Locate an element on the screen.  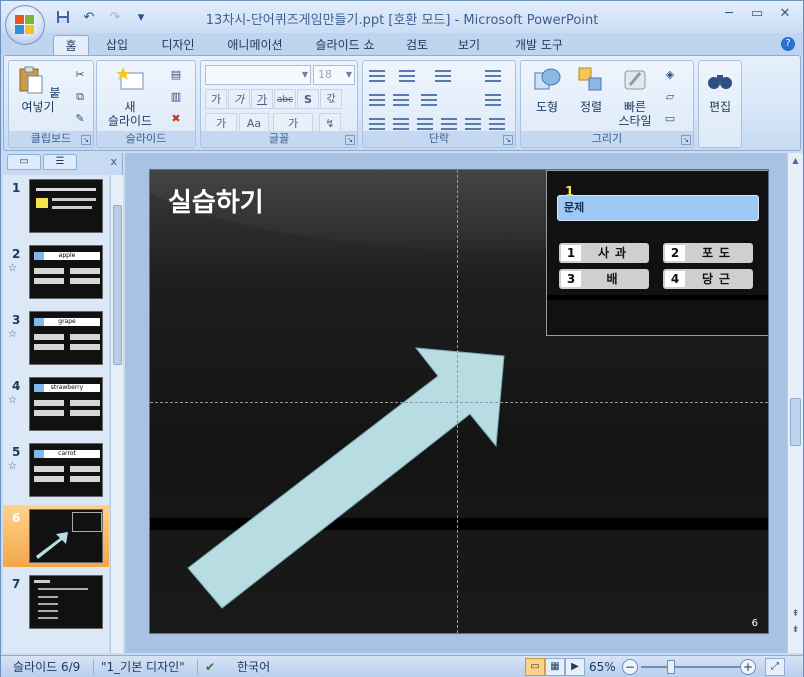
editing-group: 편집 is located at coordinates (720, 104).